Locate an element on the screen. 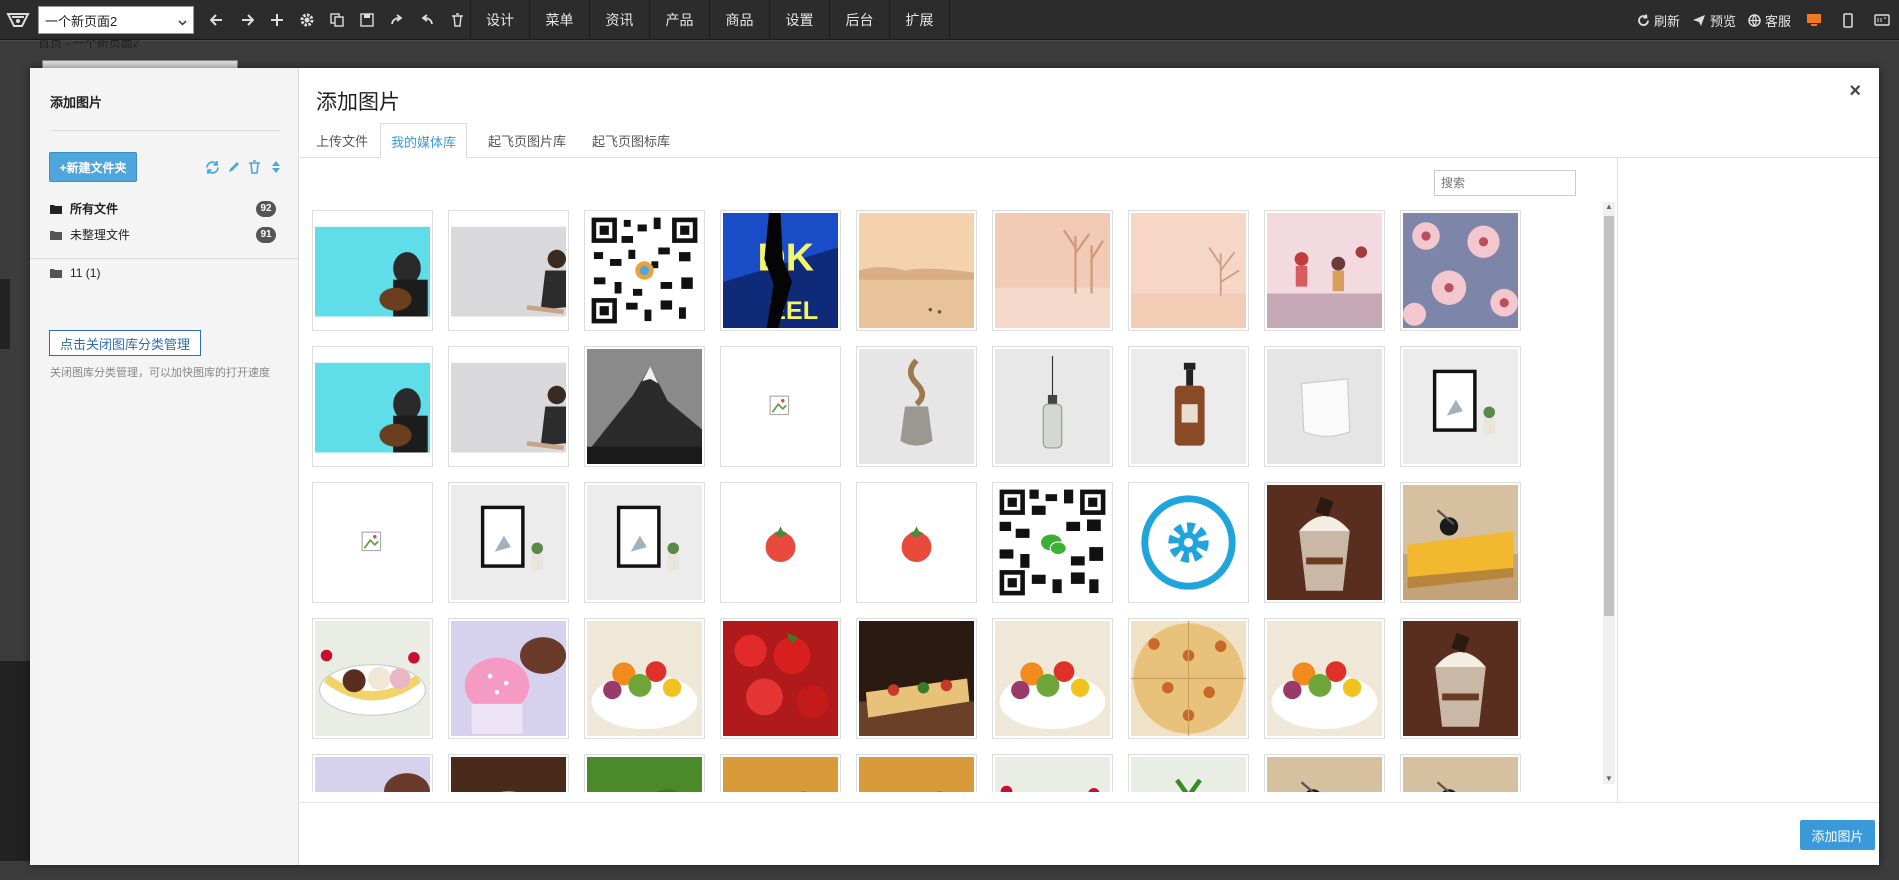  top-toolbar: 一个新页面2 设计 菜单 资讯 产品 商品 设置 后台 扩展 刷新 预览 客服 is located at coordinates (949, 20).